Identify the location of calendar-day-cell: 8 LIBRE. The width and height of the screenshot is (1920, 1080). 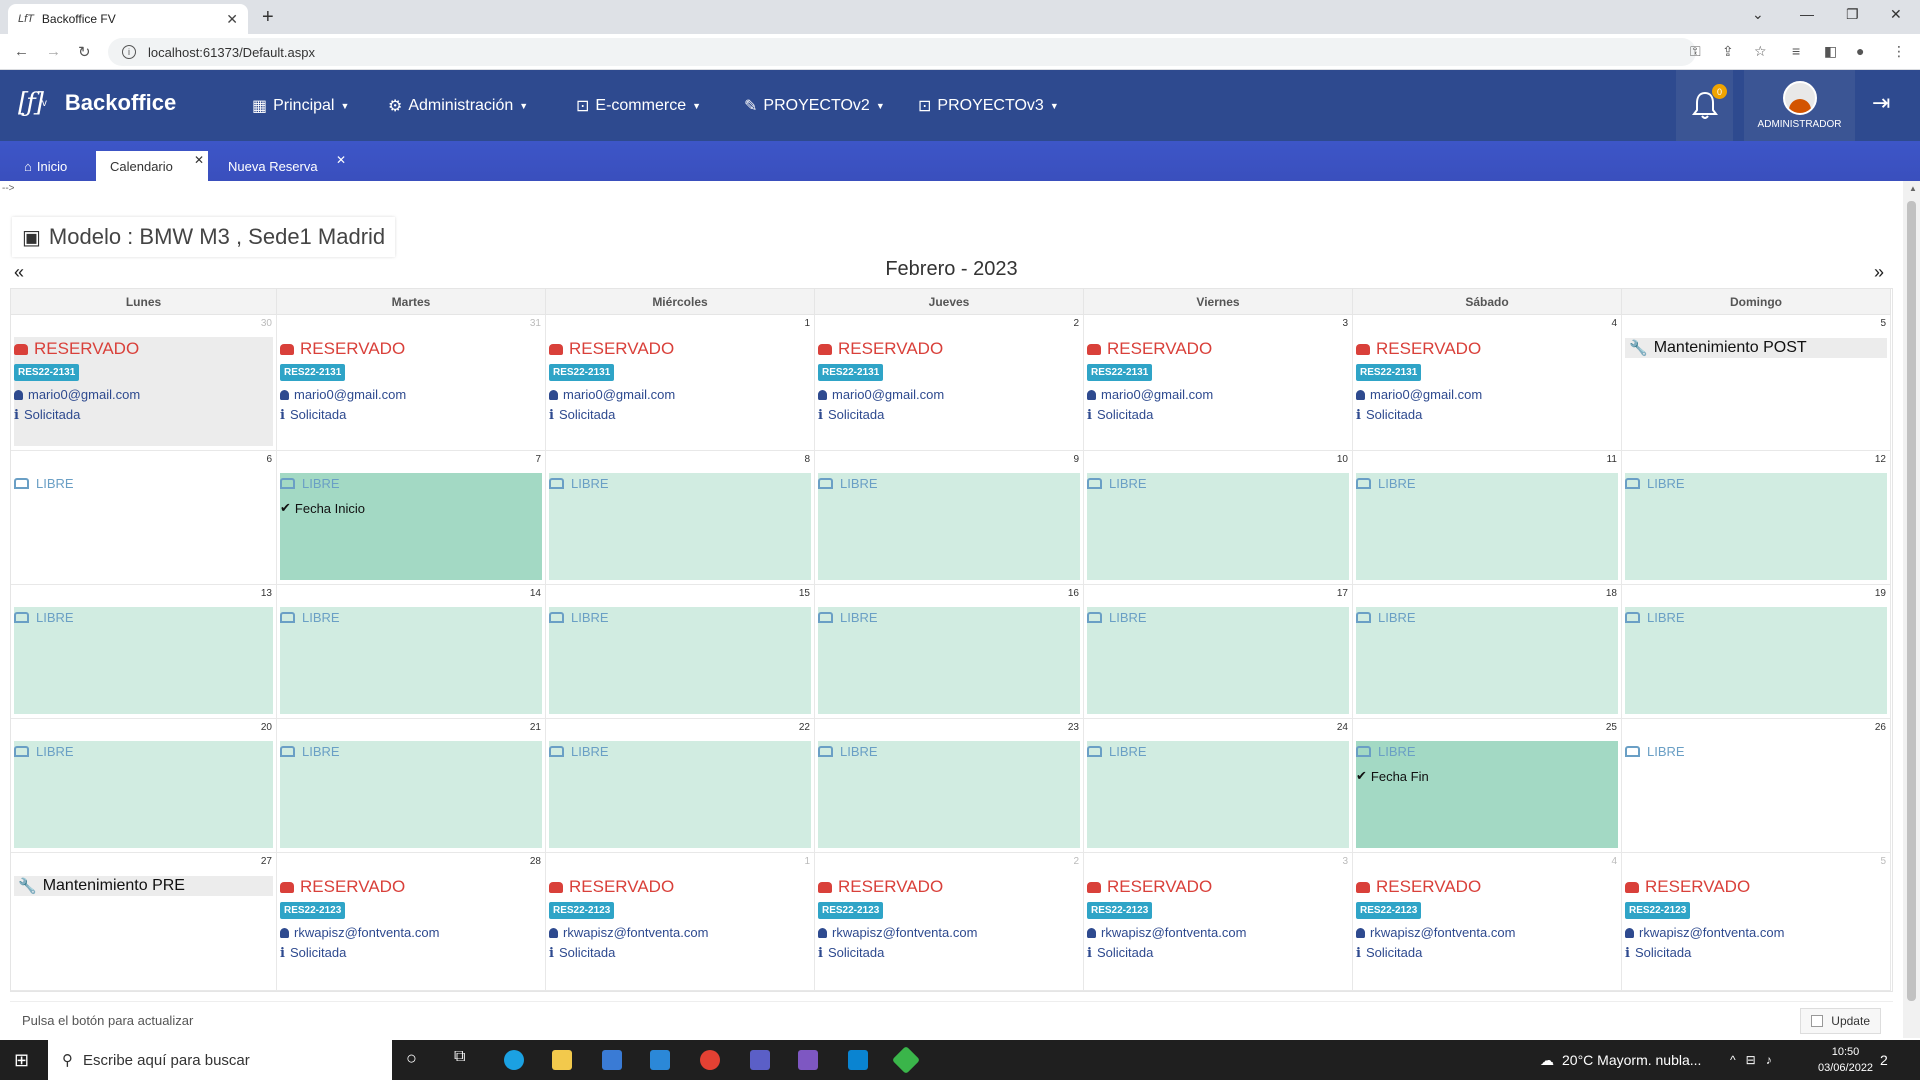
(680, 518).